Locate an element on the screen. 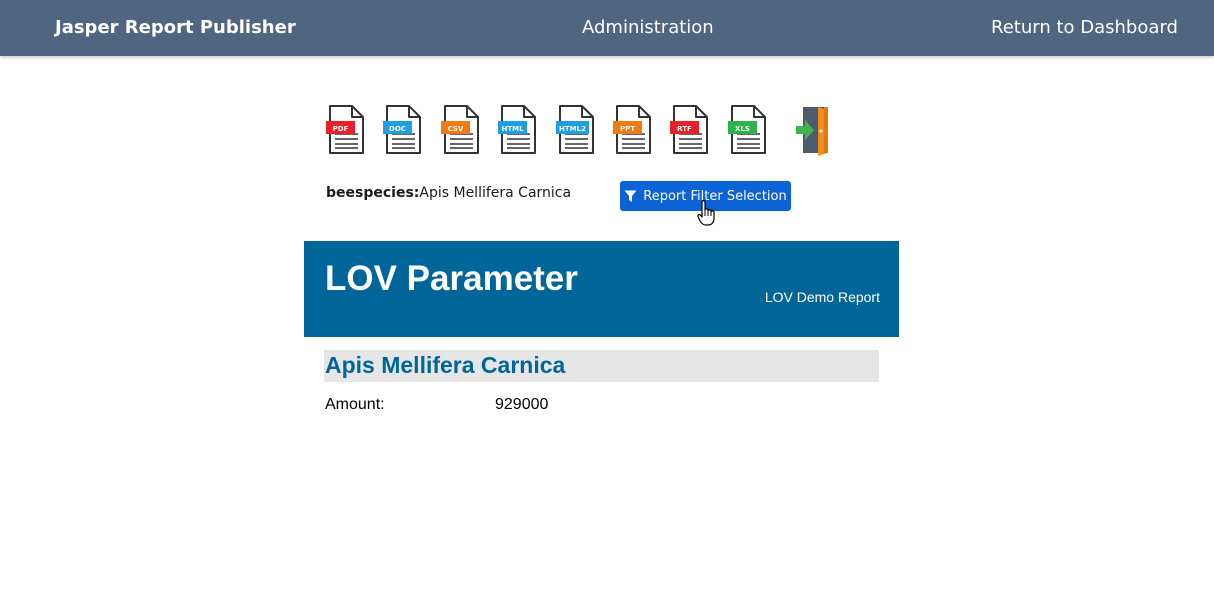 The height and width of the screenshot is (612, 1214). parameter-value: Apis Mellifera Carnica is located at coordinates (495, 193).